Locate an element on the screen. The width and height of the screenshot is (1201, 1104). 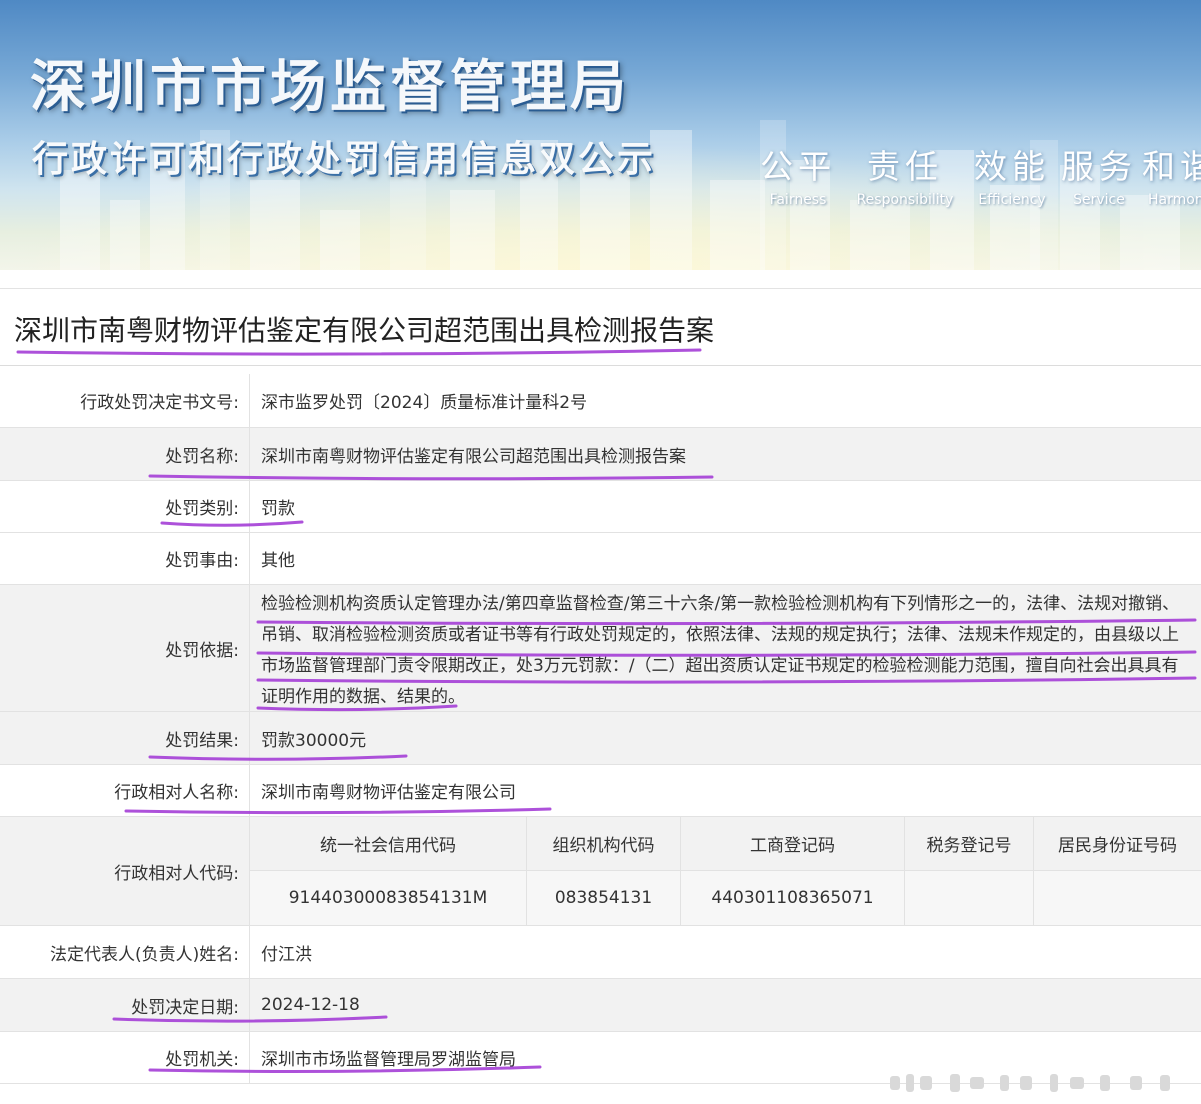
motto-en: Harmony is located at coordinates (1174, 200).